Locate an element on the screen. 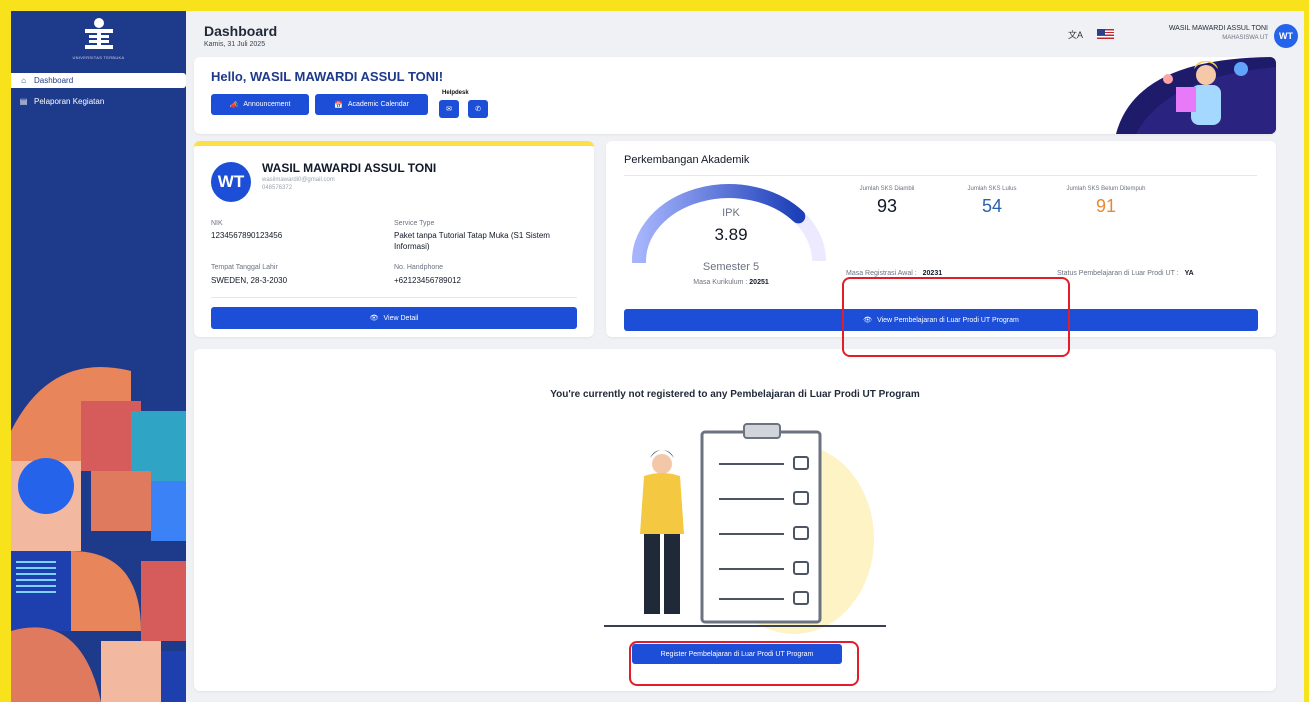 This screenshot has width=1309, height=702. ipk-gauge is located at coordinates (729, 223).